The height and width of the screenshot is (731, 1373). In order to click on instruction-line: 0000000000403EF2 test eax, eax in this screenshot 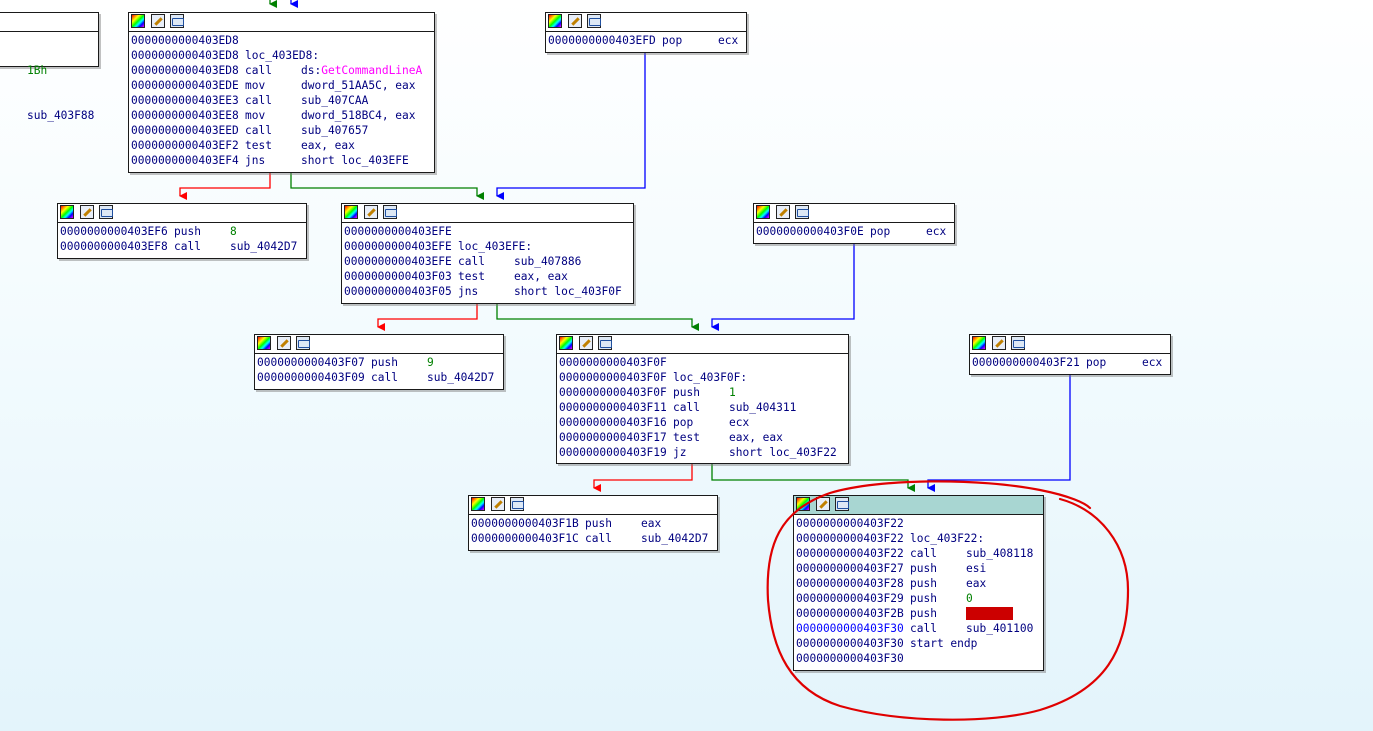, I will do `click(281, 145)`.